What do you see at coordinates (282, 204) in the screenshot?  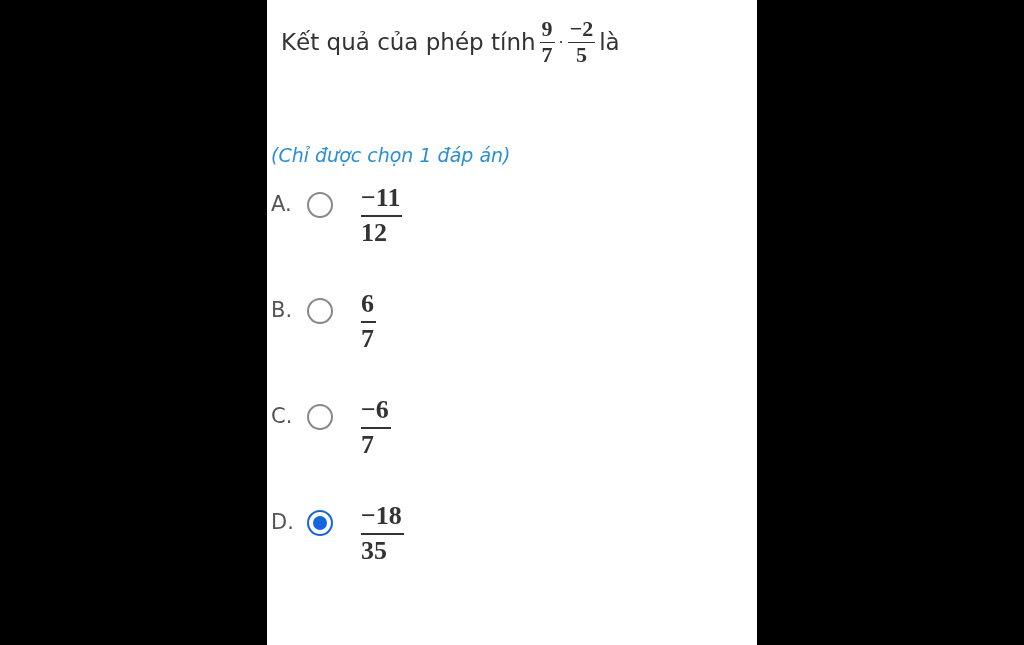 I see `option-letter: A.` at bounding box center [282, 204].